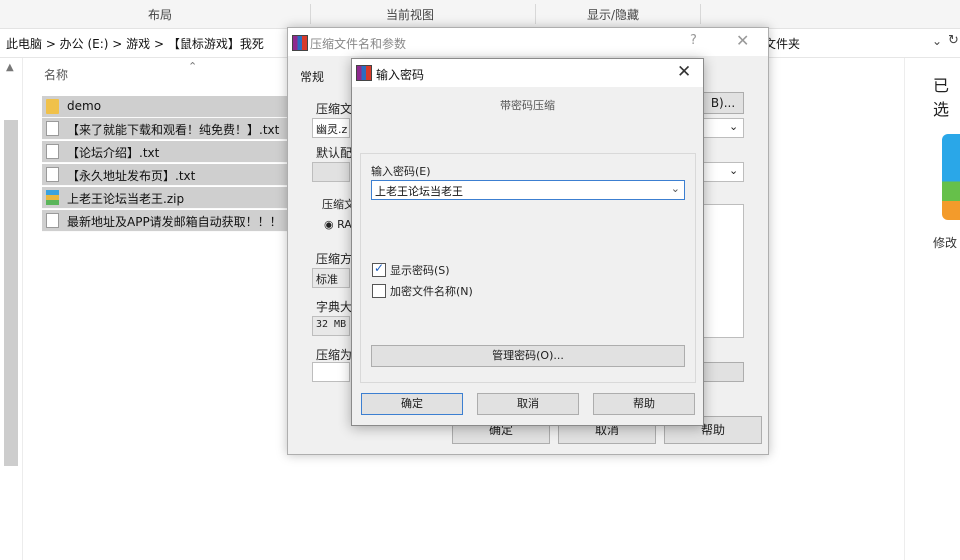 Image resolution: width=960 pixels, height=560 pixels. I want to click on dialog-title: 输入密码, so click(400, 75).